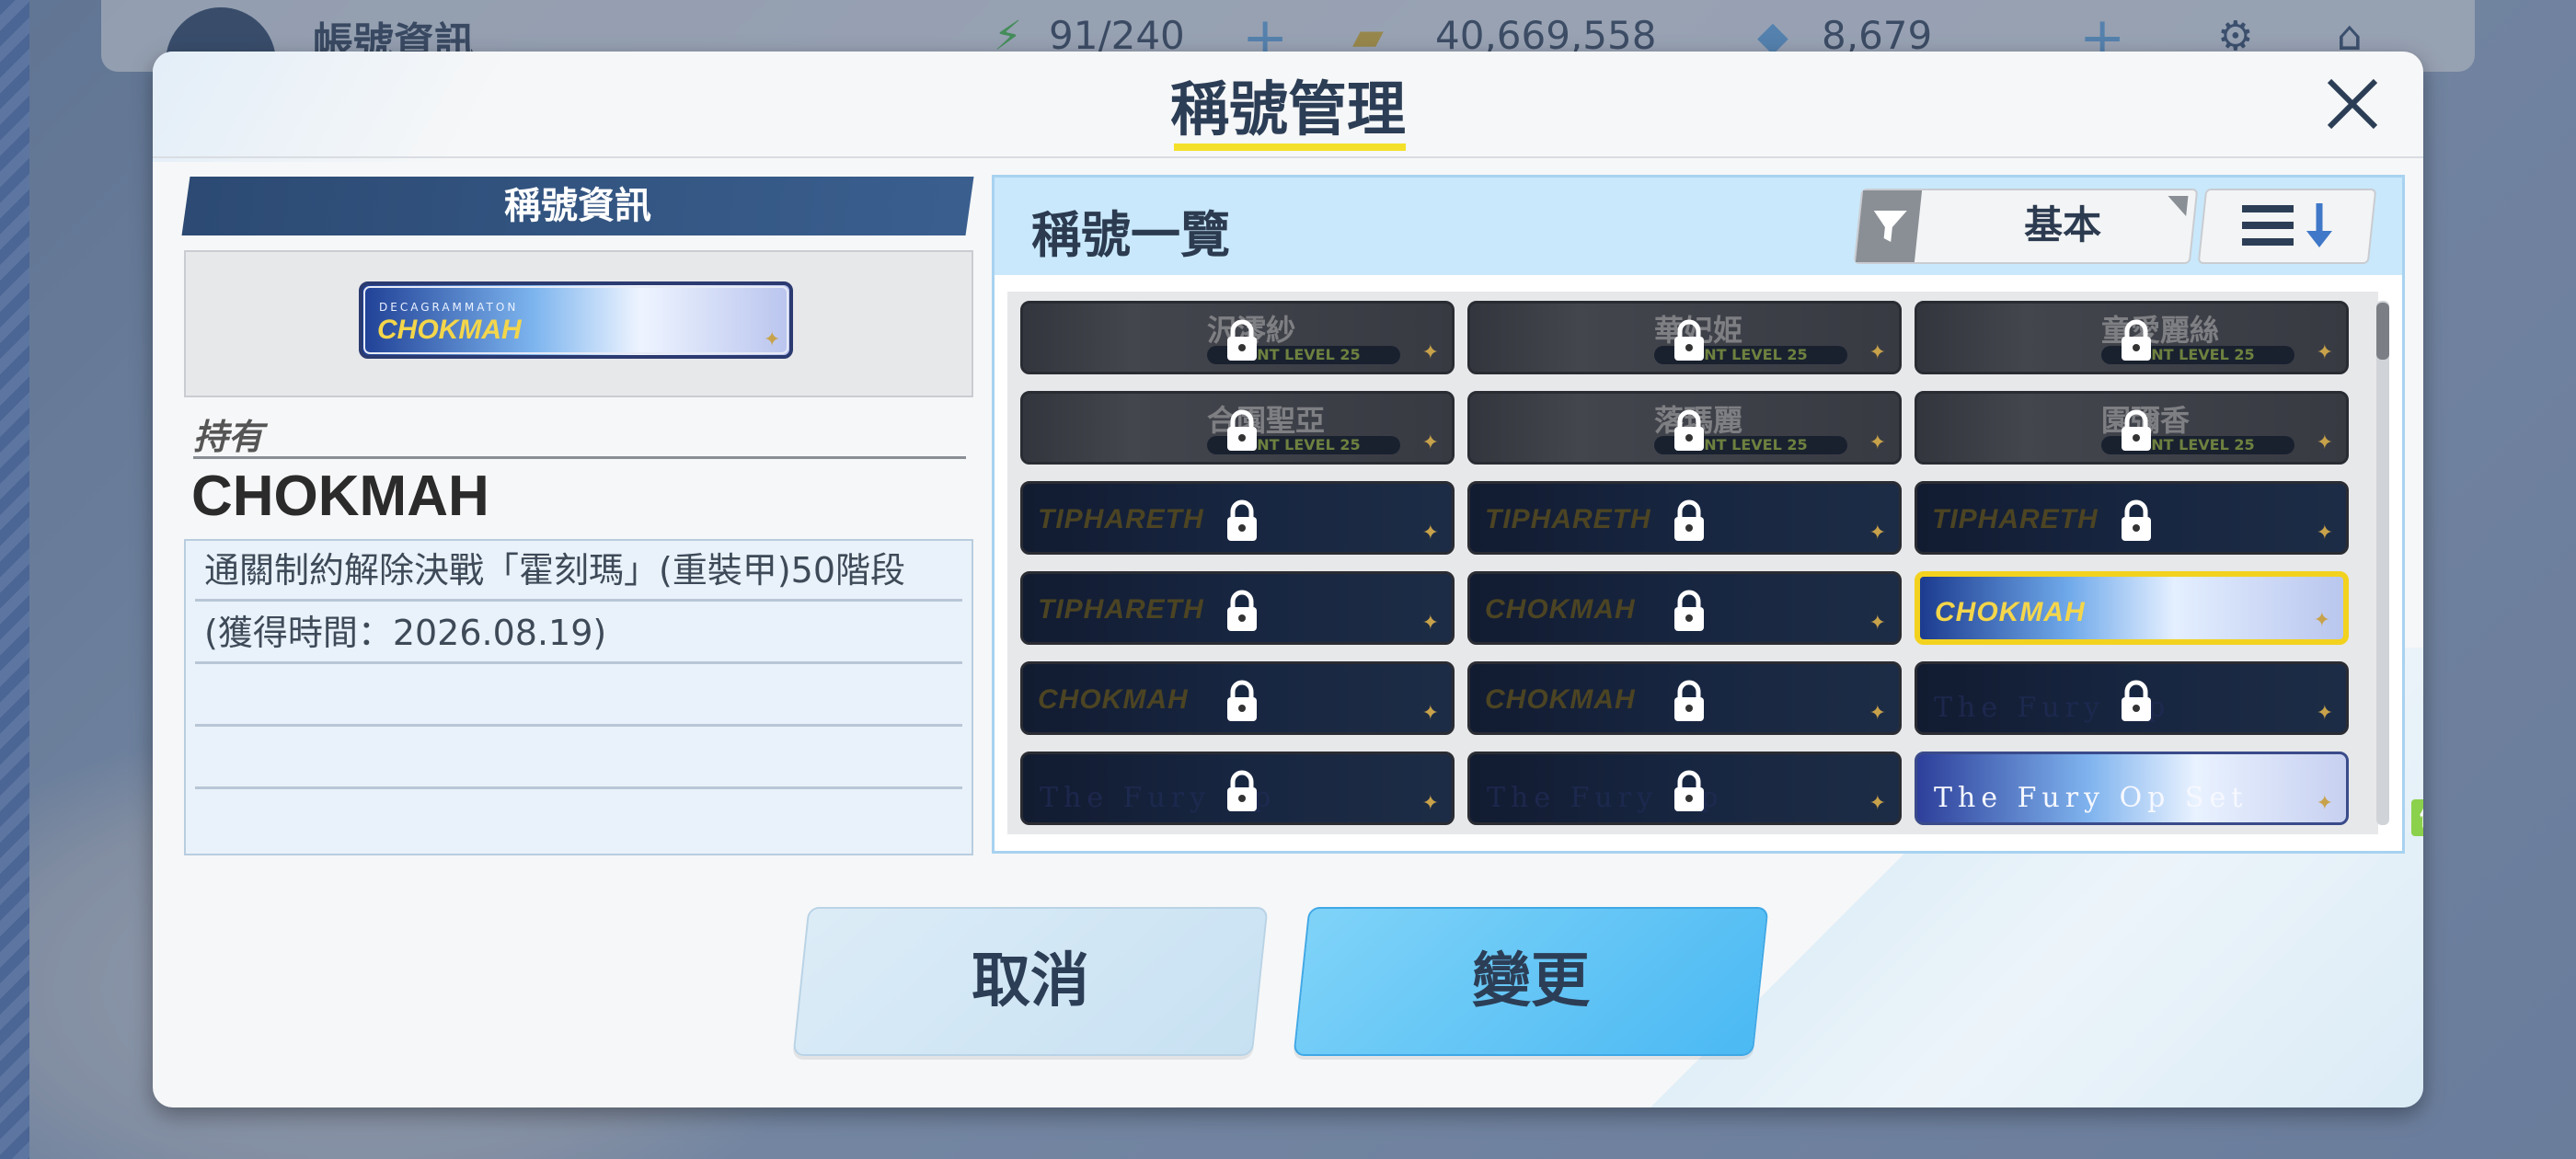  Describe the element at coordinates (2382, 563) in the screenshot. I see `scrollbar-track` at that location.